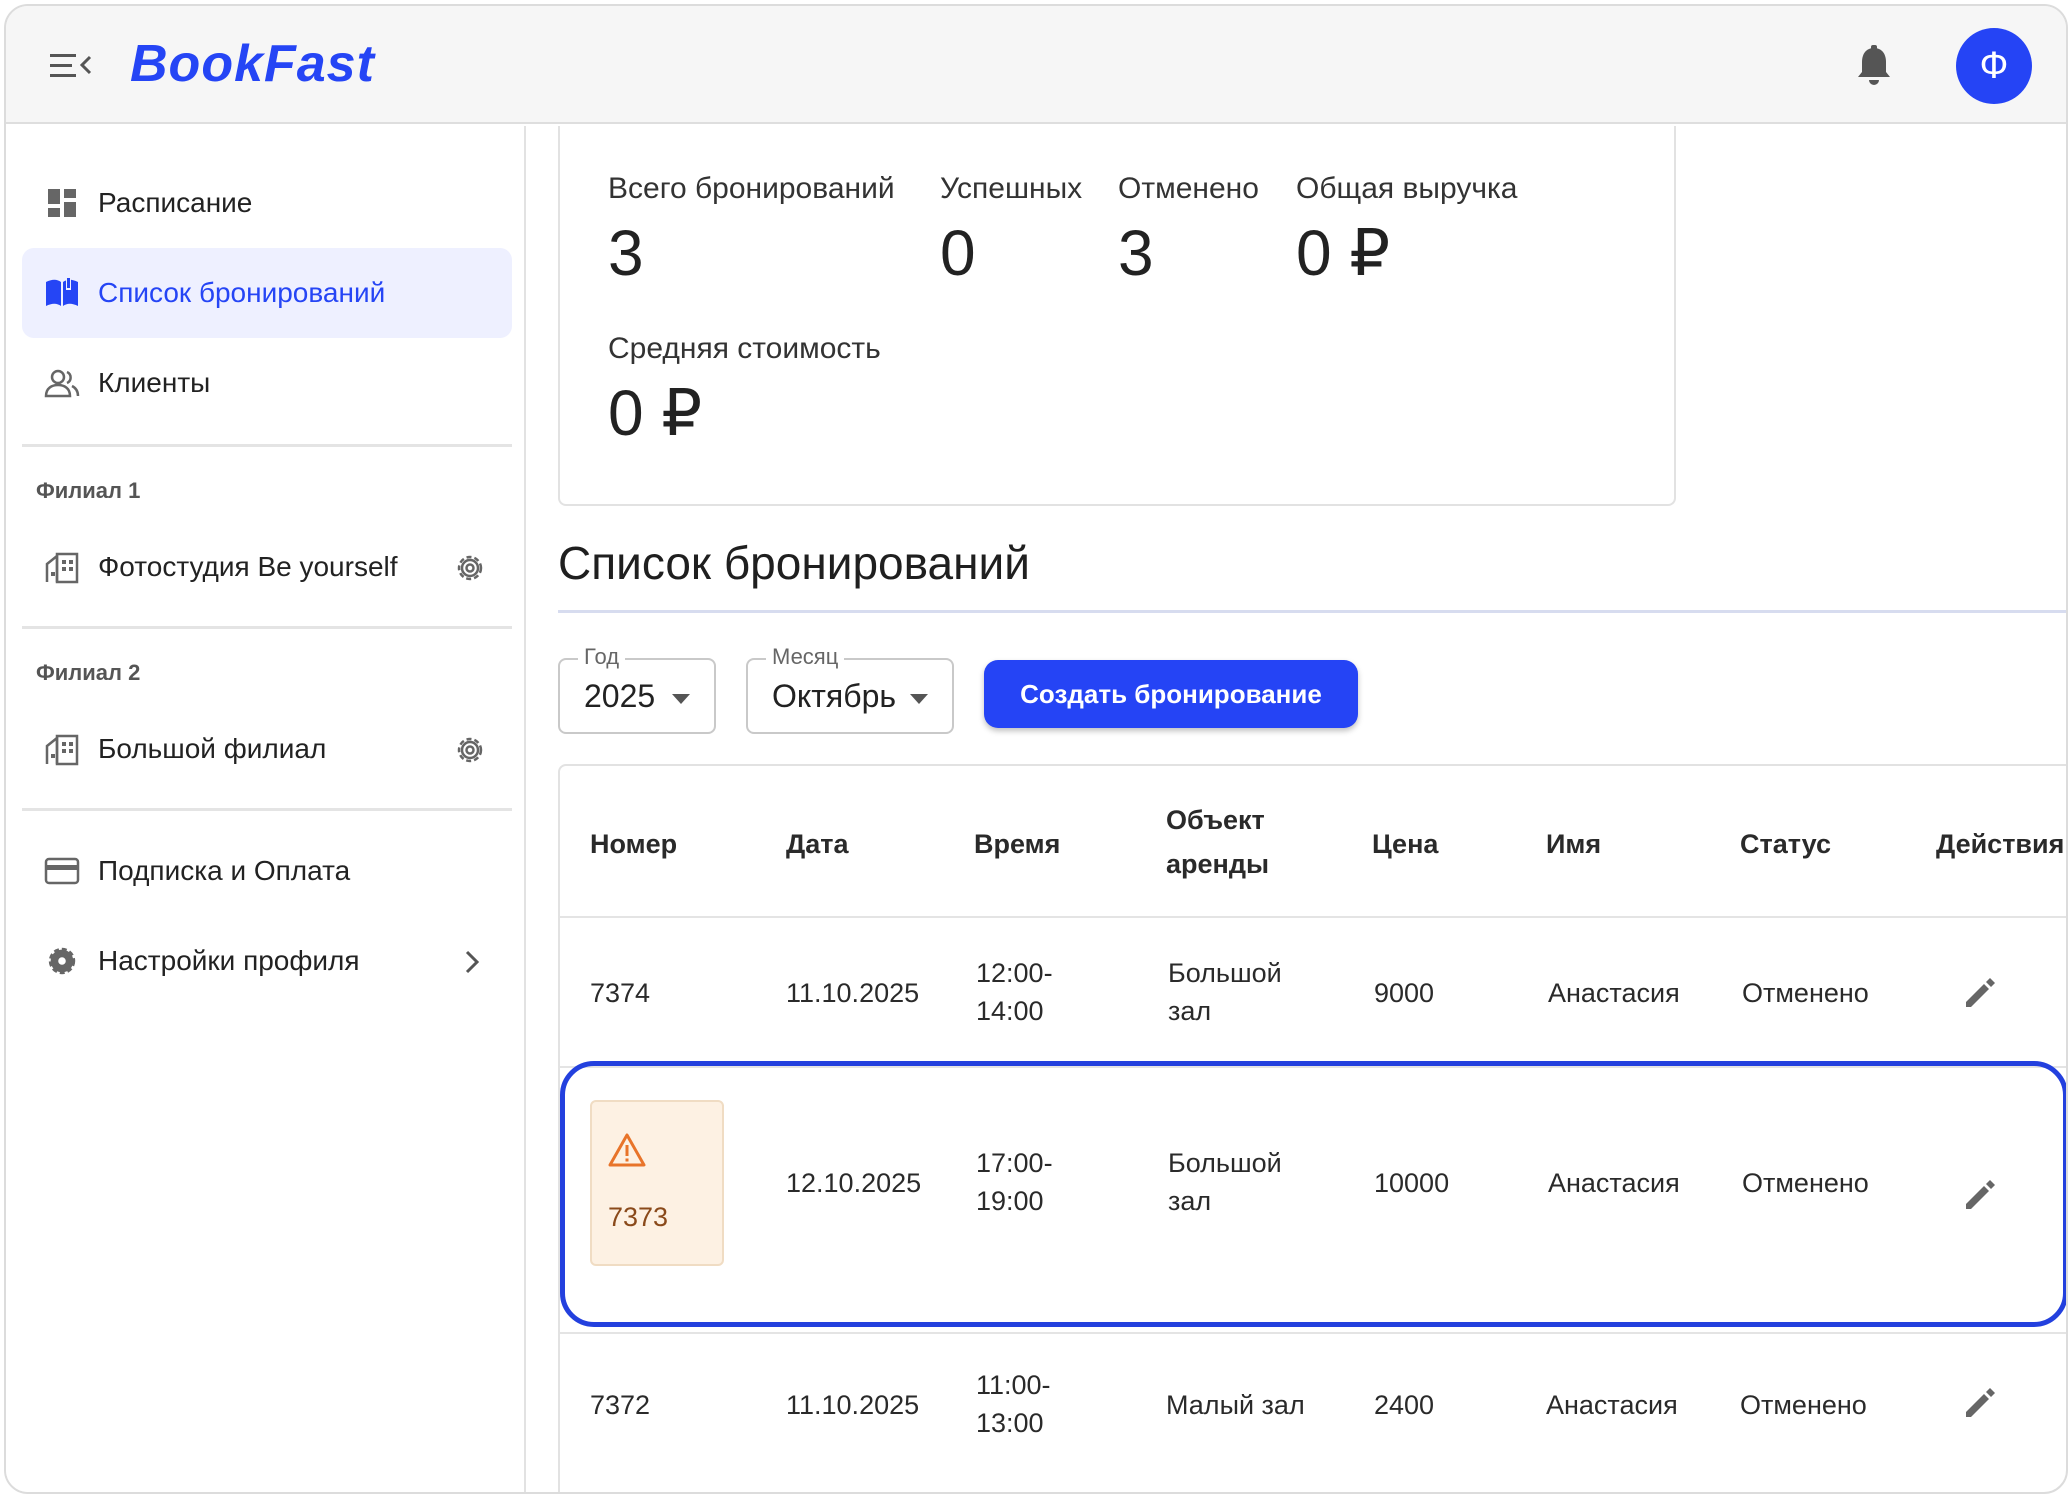  Describe the element at coordinates (267, 383) in the screenshot. I see `sidebar-item-clients: Клиенты` at that location.